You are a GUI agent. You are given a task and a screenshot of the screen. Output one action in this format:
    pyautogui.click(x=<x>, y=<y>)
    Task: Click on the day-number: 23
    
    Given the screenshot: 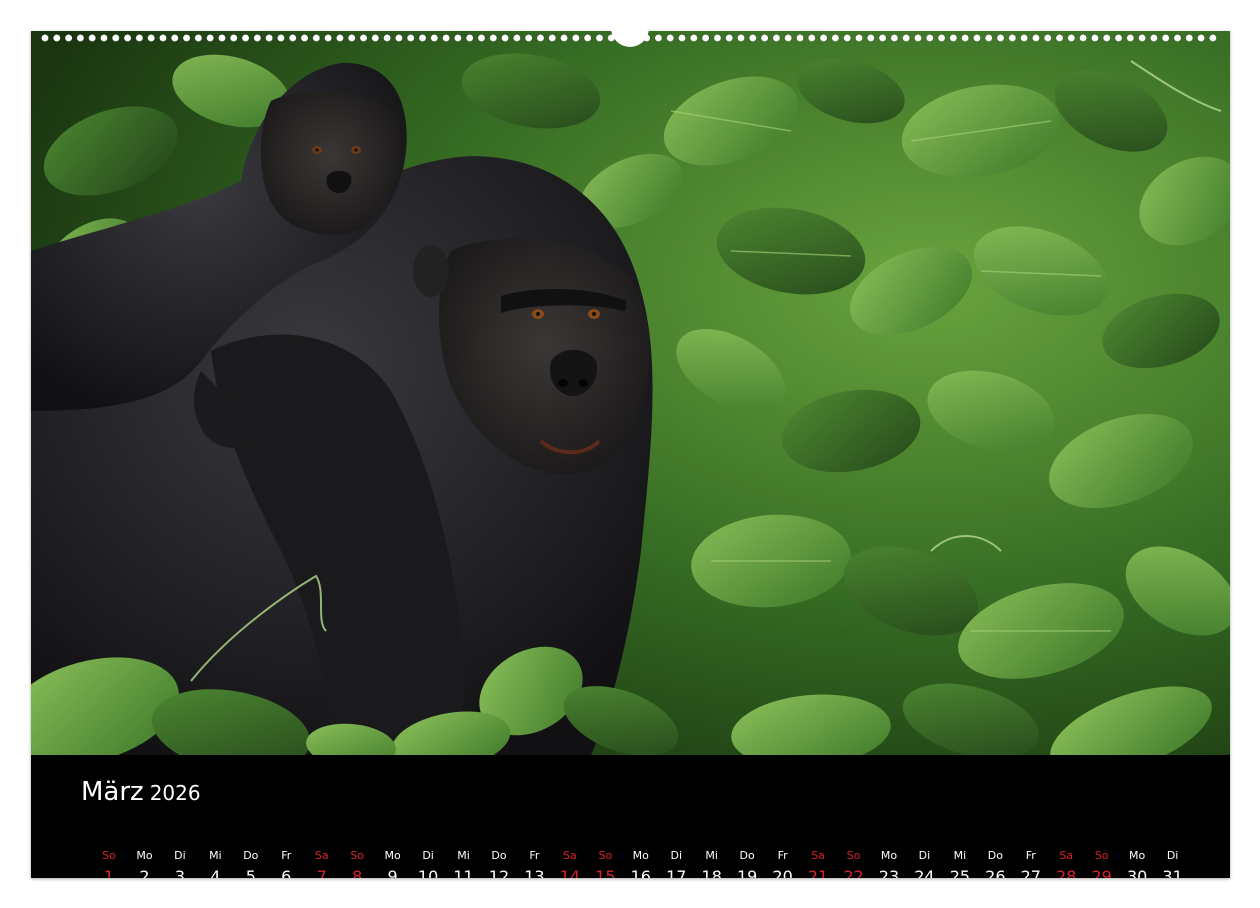 What is the action you would take?
    pyautogui.click(x=889, y=872)
    